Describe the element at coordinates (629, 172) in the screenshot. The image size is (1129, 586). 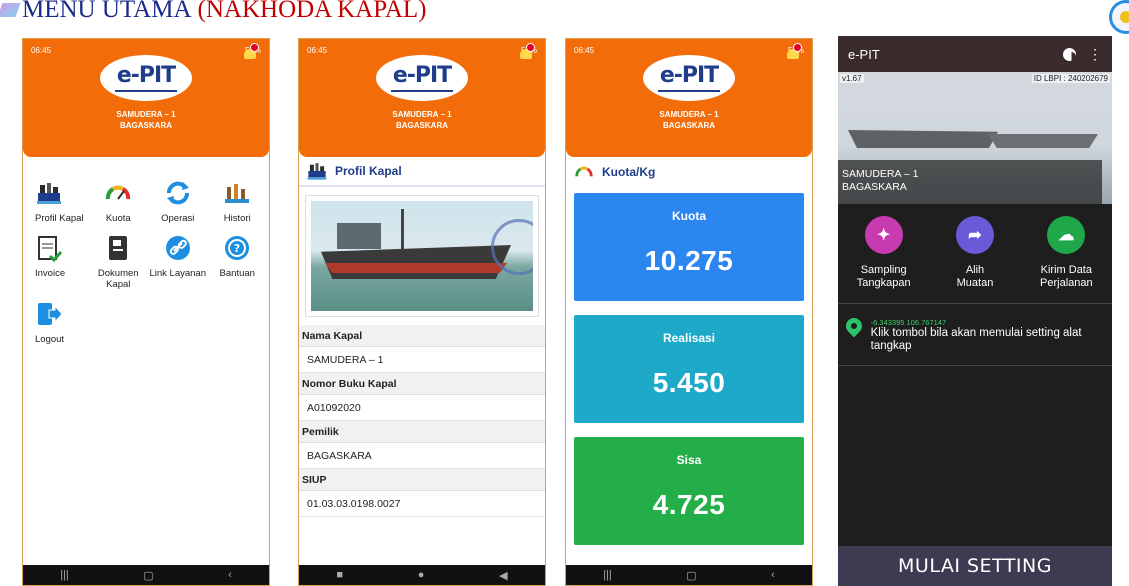
I see `section-title: Kuota/Kg` at that location.